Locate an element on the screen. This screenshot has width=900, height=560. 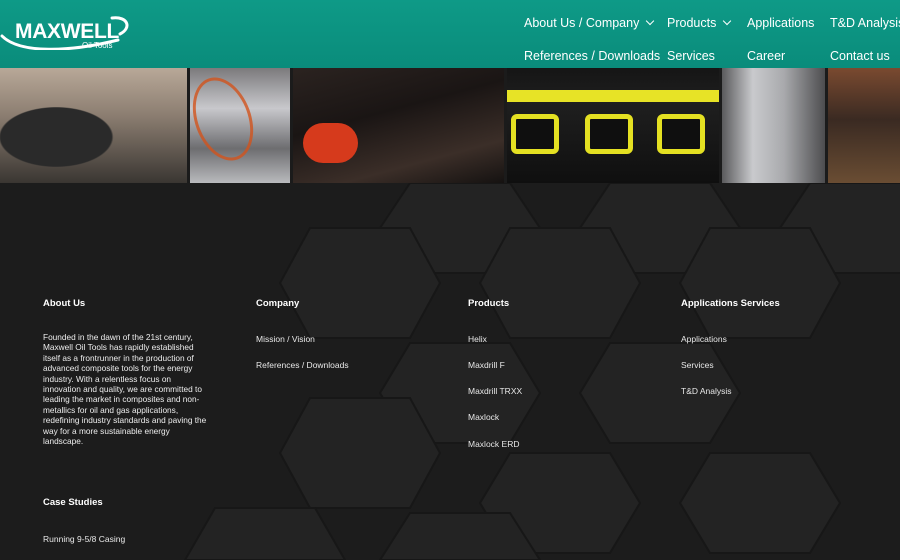
nav-services: Services is located at coordinates (691, 56).